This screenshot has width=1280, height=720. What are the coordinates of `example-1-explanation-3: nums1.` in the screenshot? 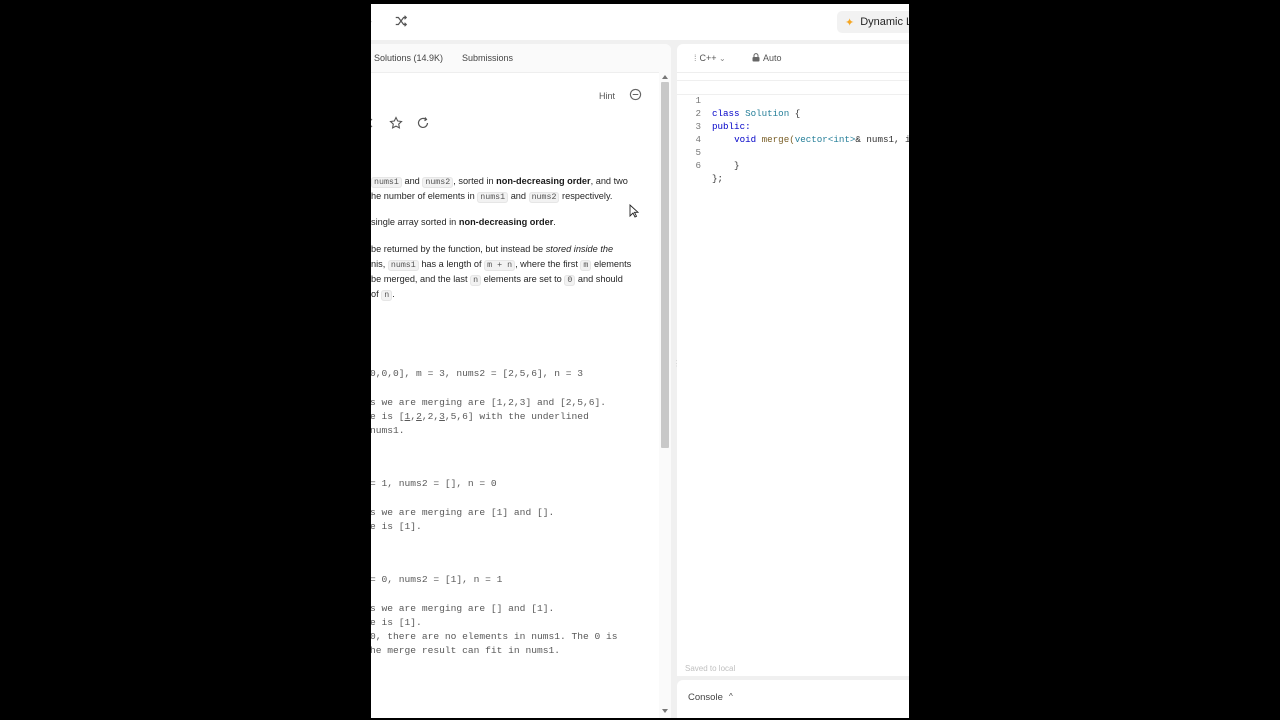 It's located at (388, 430).